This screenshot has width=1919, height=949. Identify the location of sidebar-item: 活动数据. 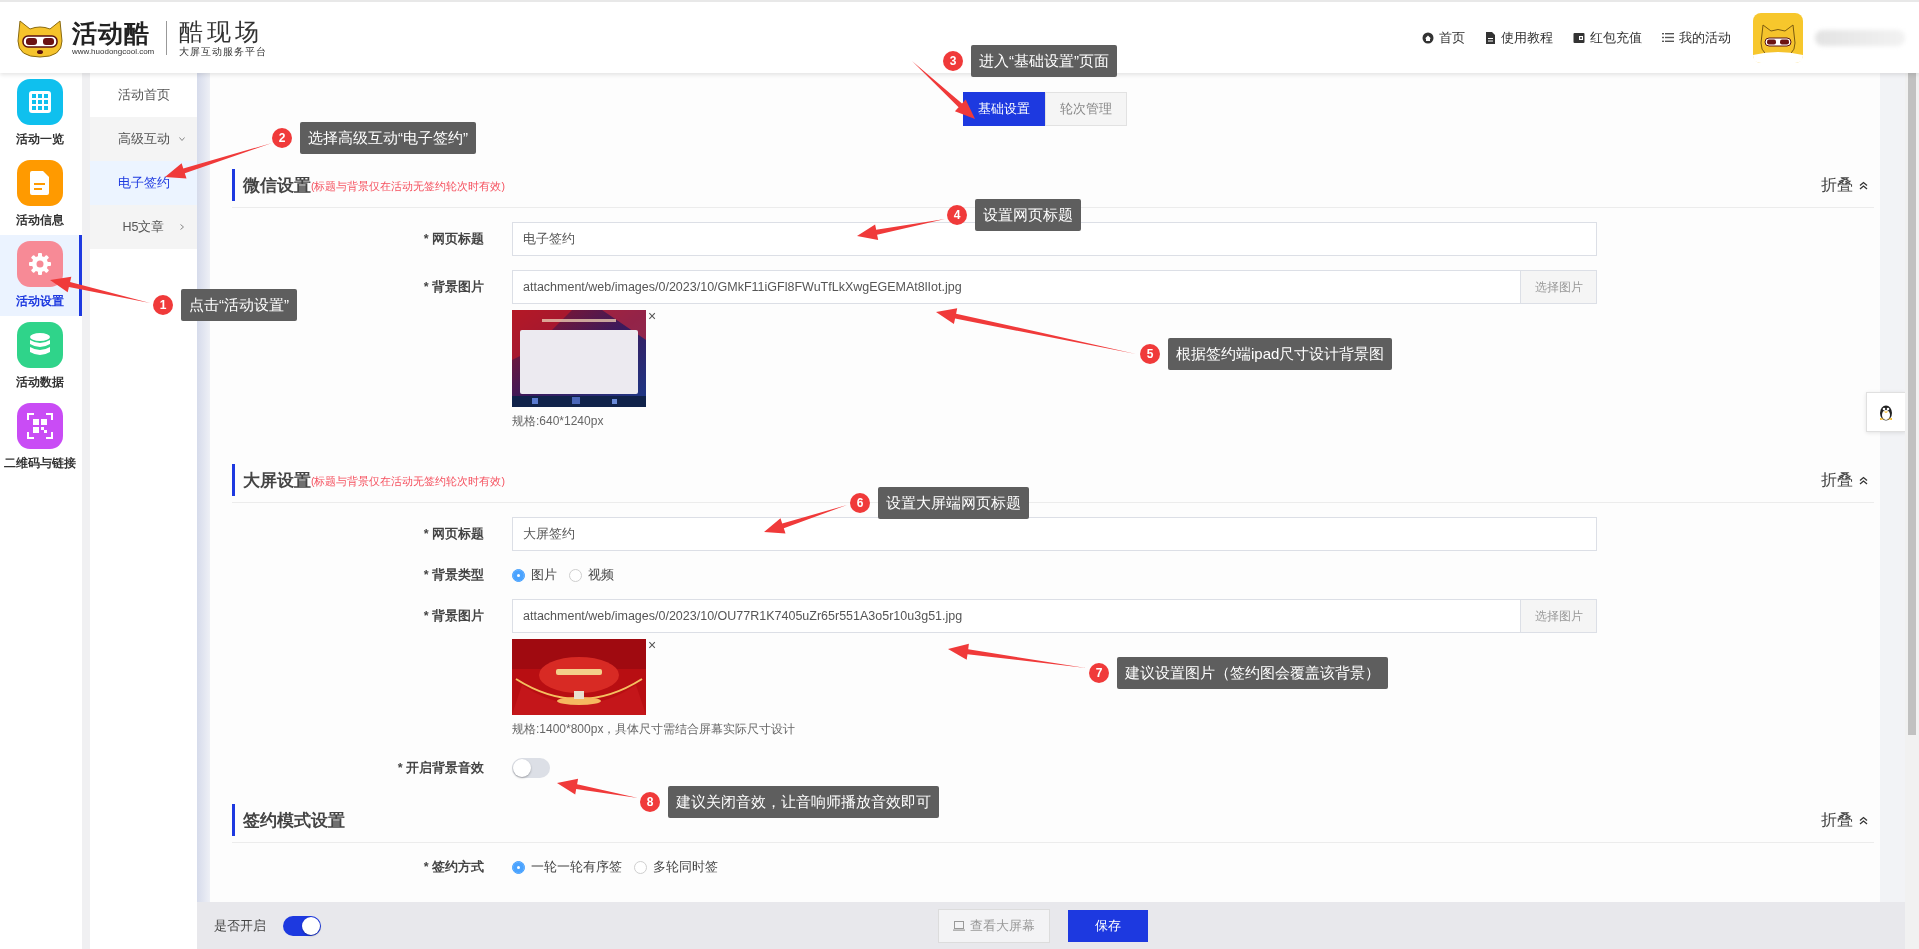
(41, 356).